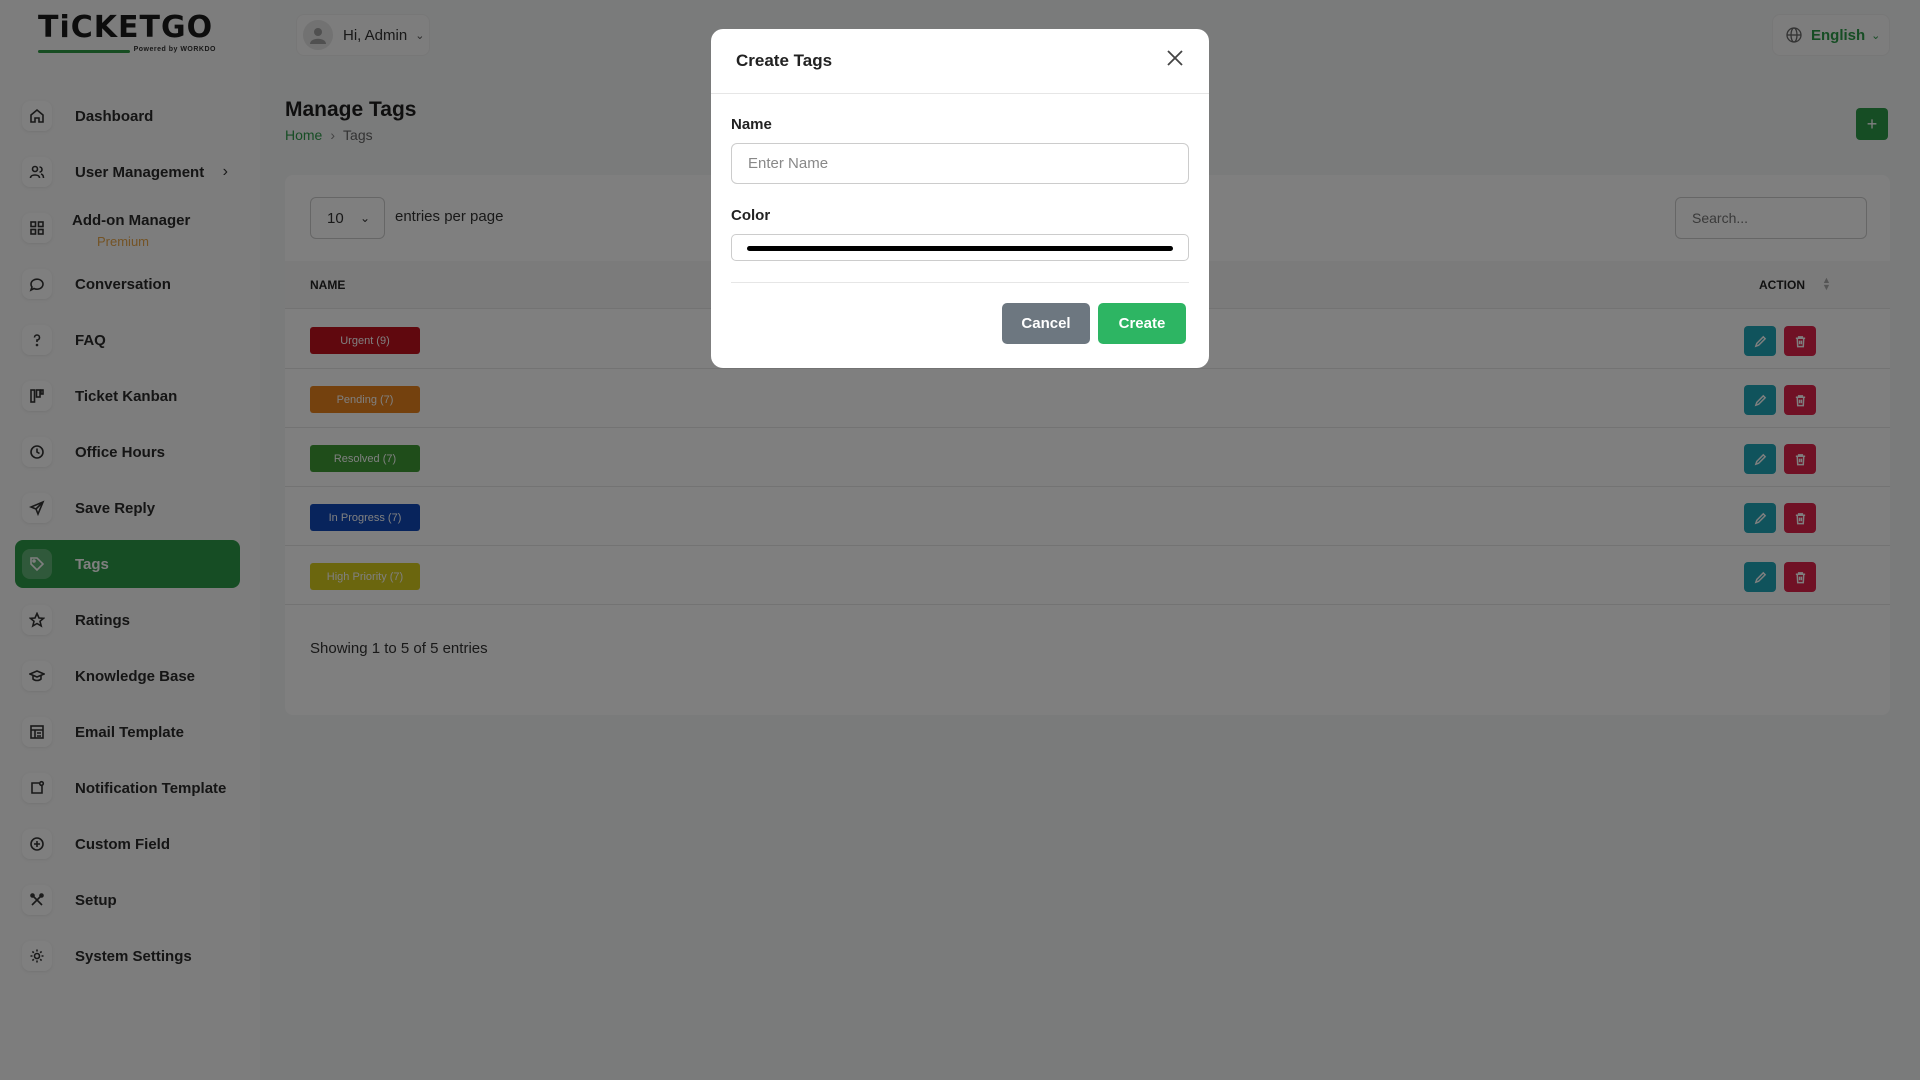 The image size is (1920, 1080). What do you see at coordinates (1142, 323) in the screenshot?
I see `create-button: Create` at bounding box center [1142, 323].